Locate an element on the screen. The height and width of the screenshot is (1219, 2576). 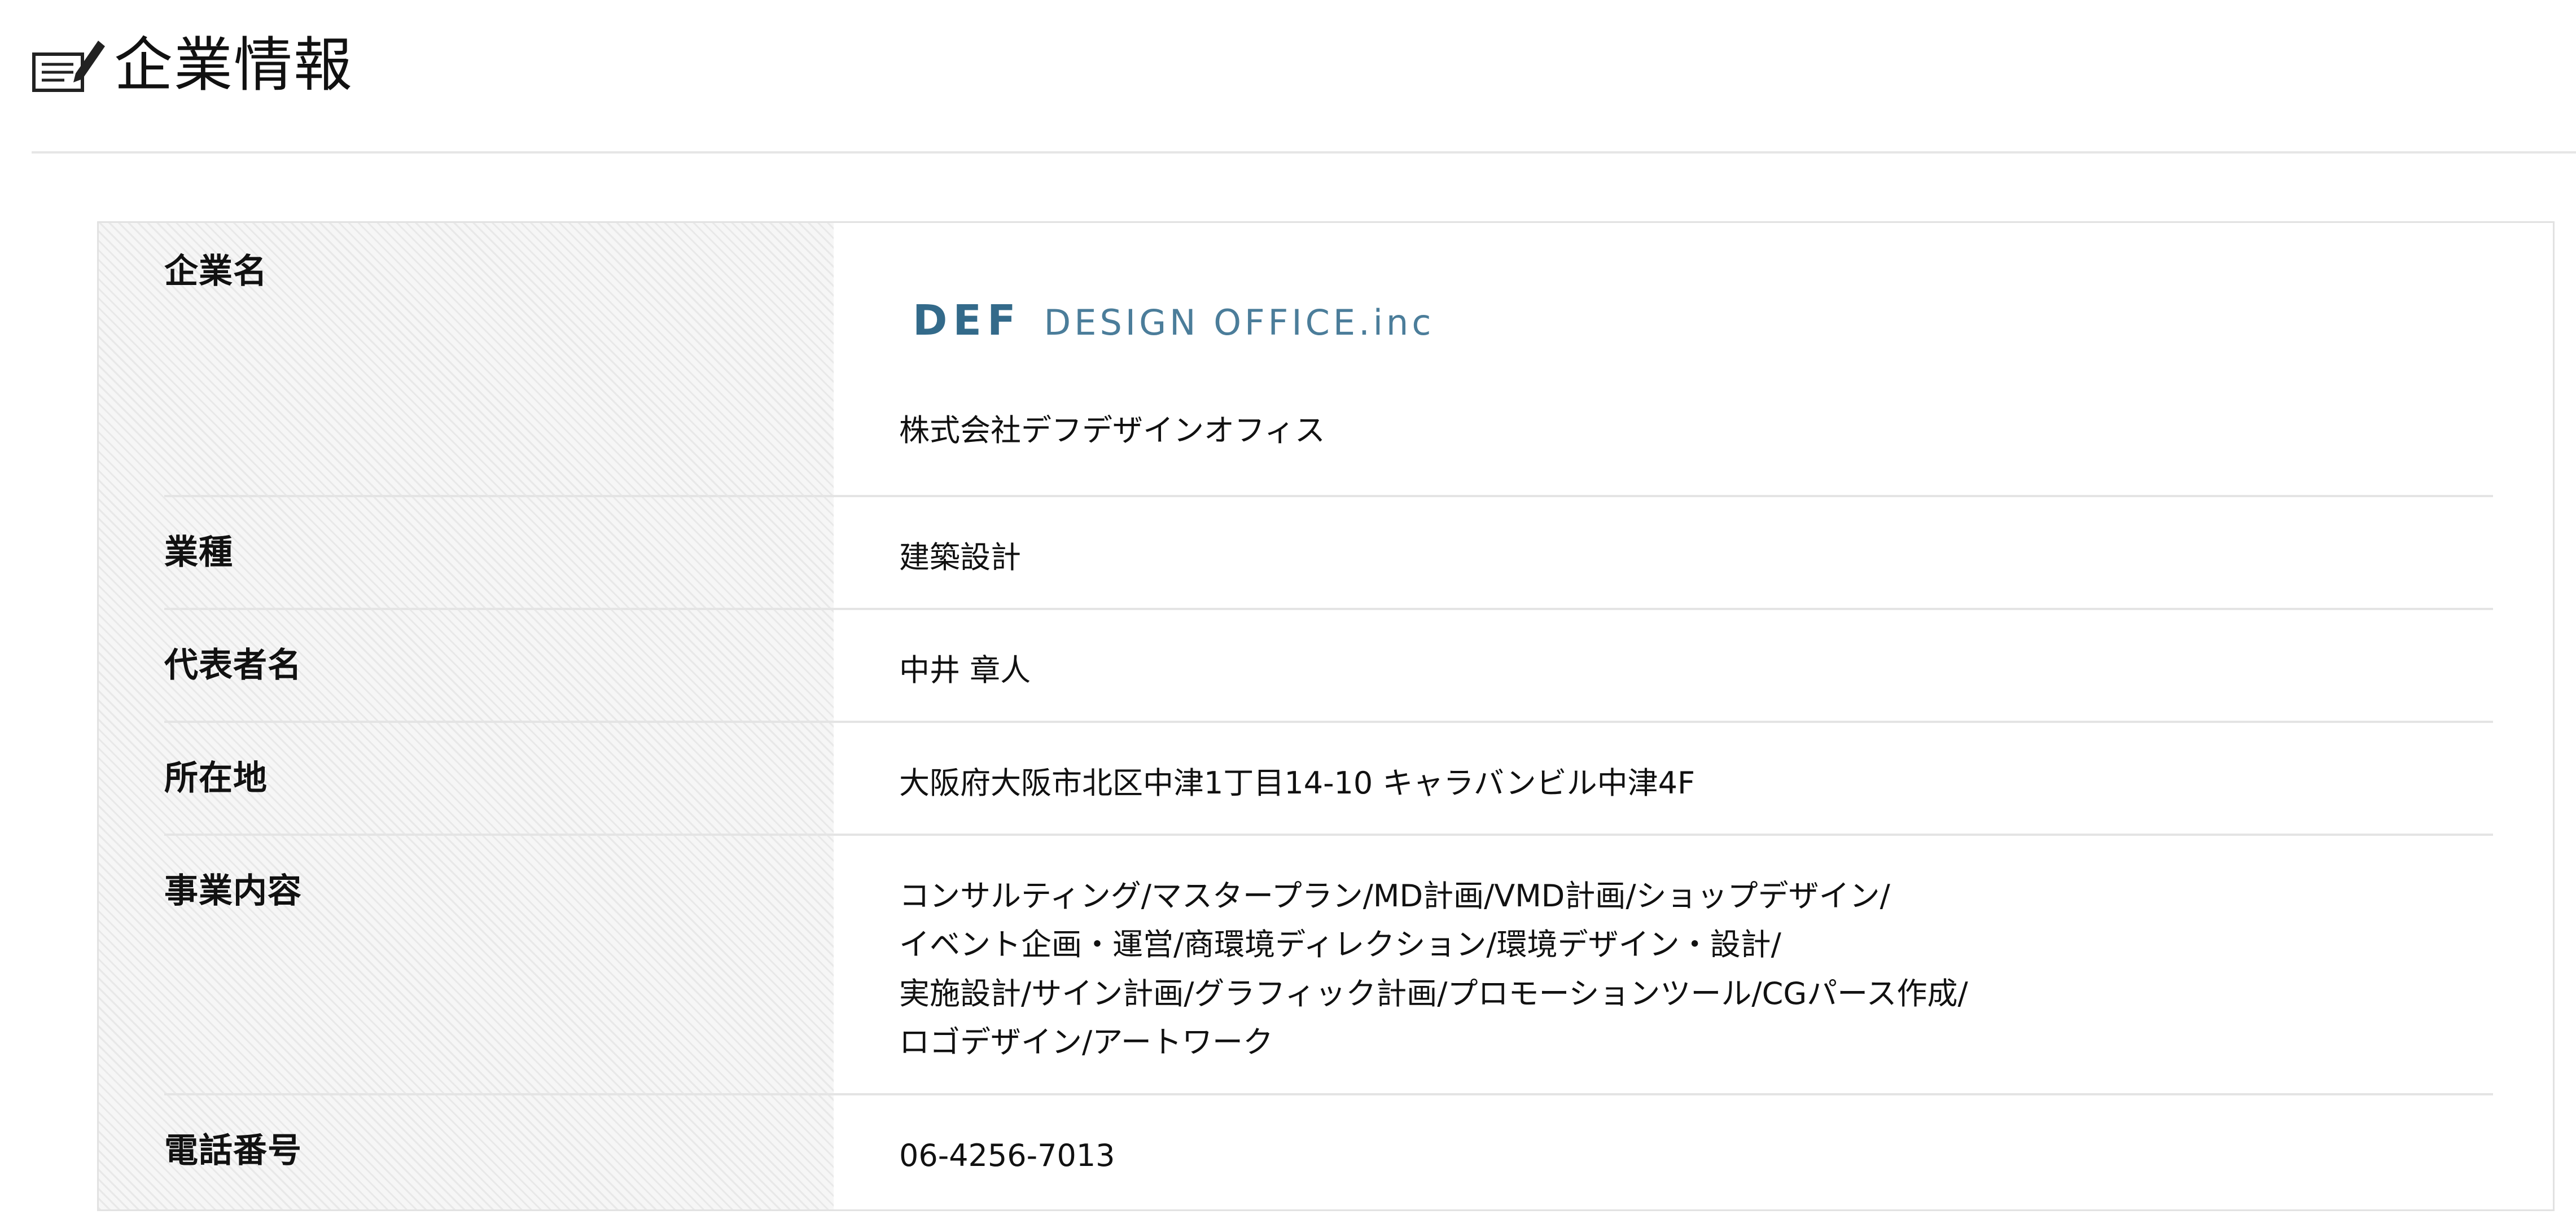
company-logo: DEF DESIGN OFFICE.inc is located at coordinates (1173, 320).